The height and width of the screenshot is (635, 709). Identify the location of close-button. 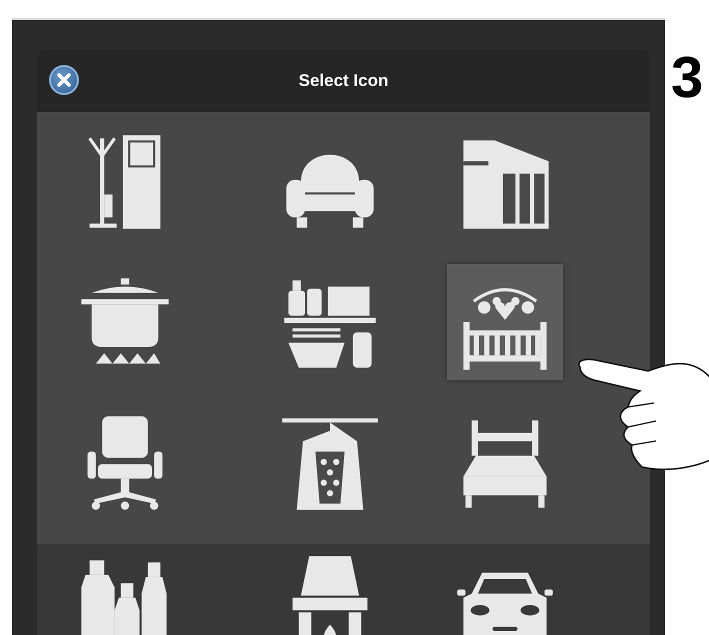
(64, 80).